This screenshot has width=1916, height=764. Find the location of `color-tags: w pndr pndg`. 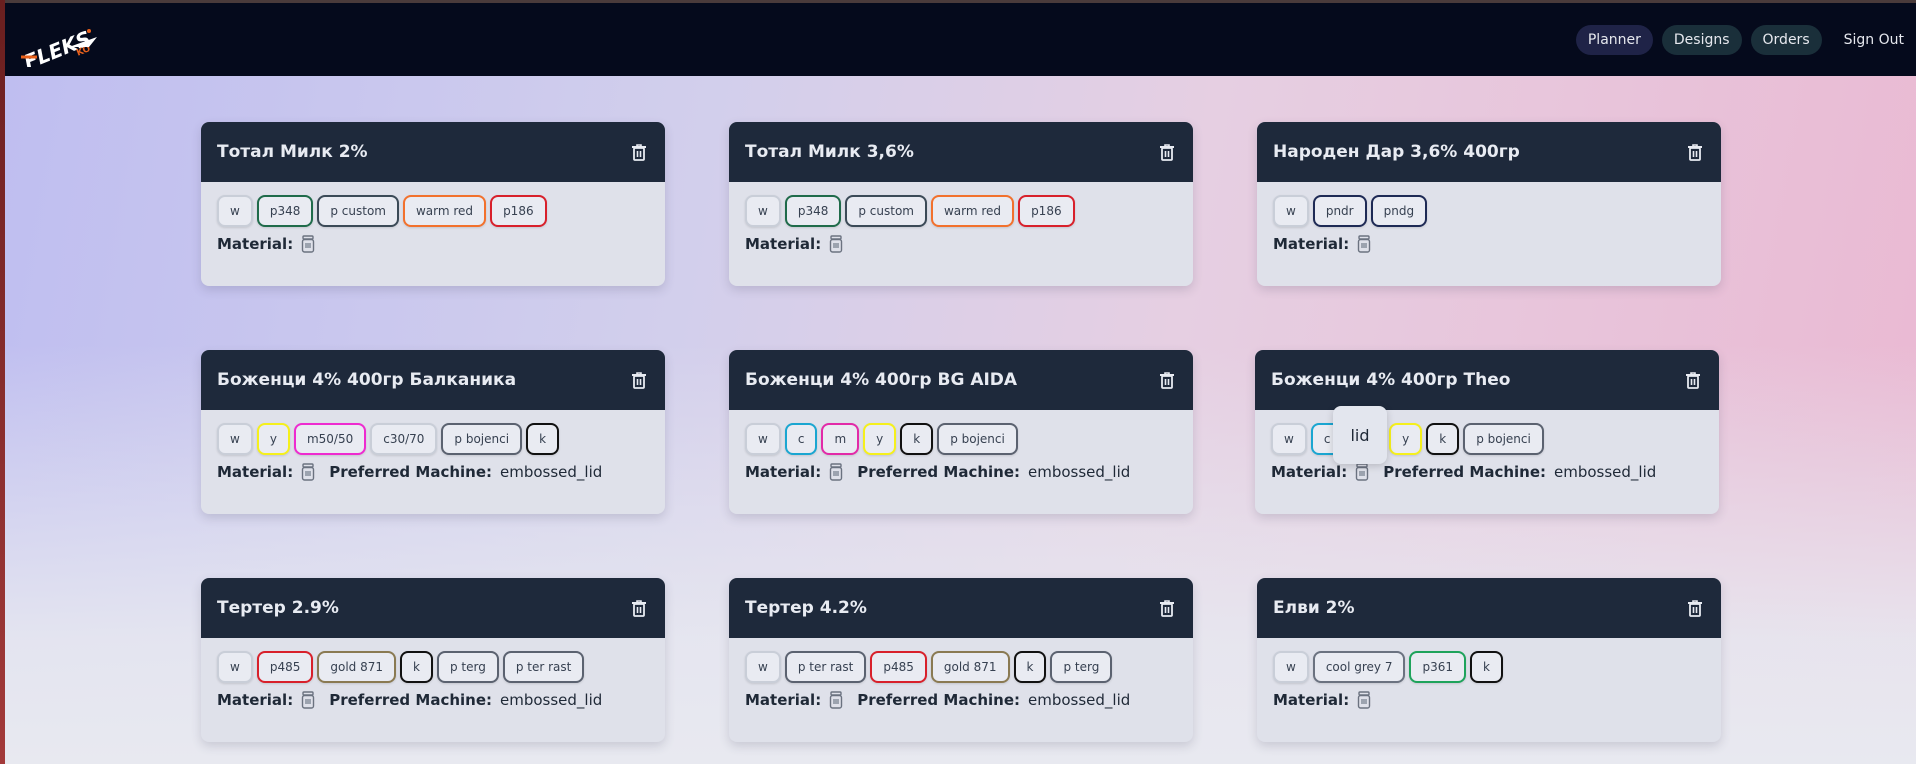

color-tags: w pndr pndg is located at coordinates (1489, 211).